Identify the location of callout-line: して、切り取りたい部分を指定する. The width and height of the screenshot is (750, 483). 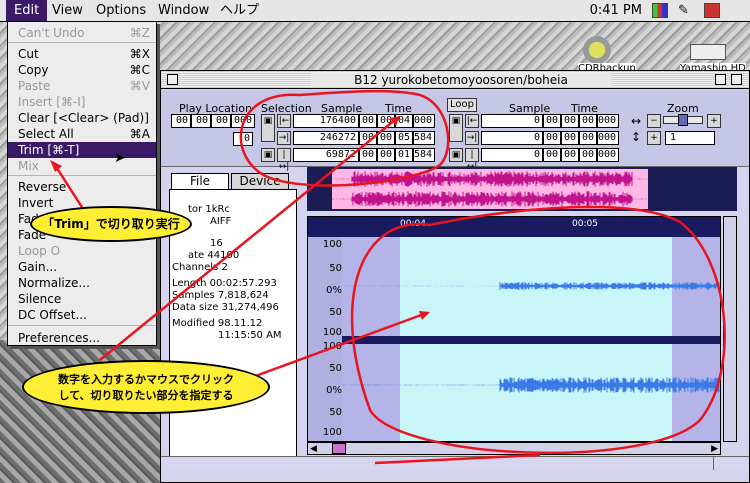
(146, 395).